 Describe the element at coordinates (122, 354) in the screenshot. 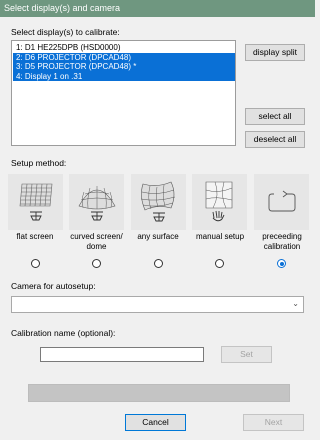

I see `calibration-name-input` at that location.